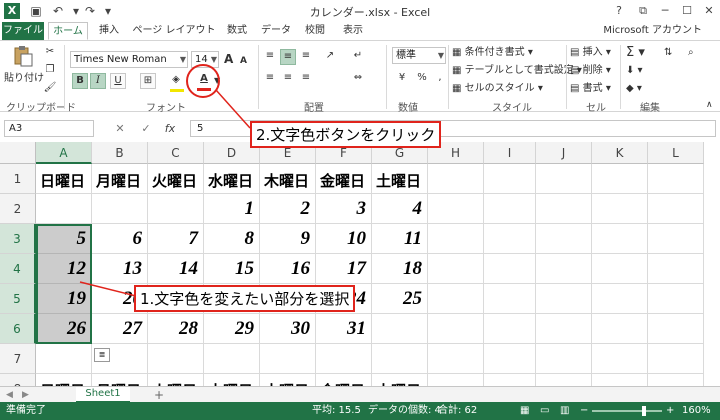  Describe the element at coordinates (176, 81) in the screenshot. I see `fill-color-icon: ◈` at that location.